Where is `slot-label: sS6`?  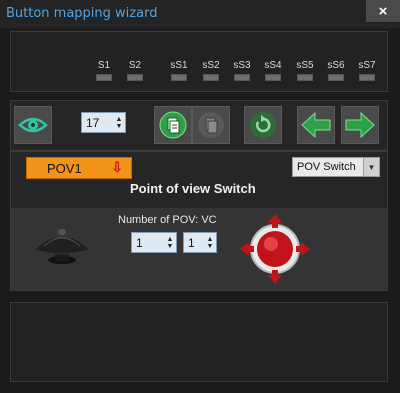
slot-label: sS6 is located at coordinates (336, 65).